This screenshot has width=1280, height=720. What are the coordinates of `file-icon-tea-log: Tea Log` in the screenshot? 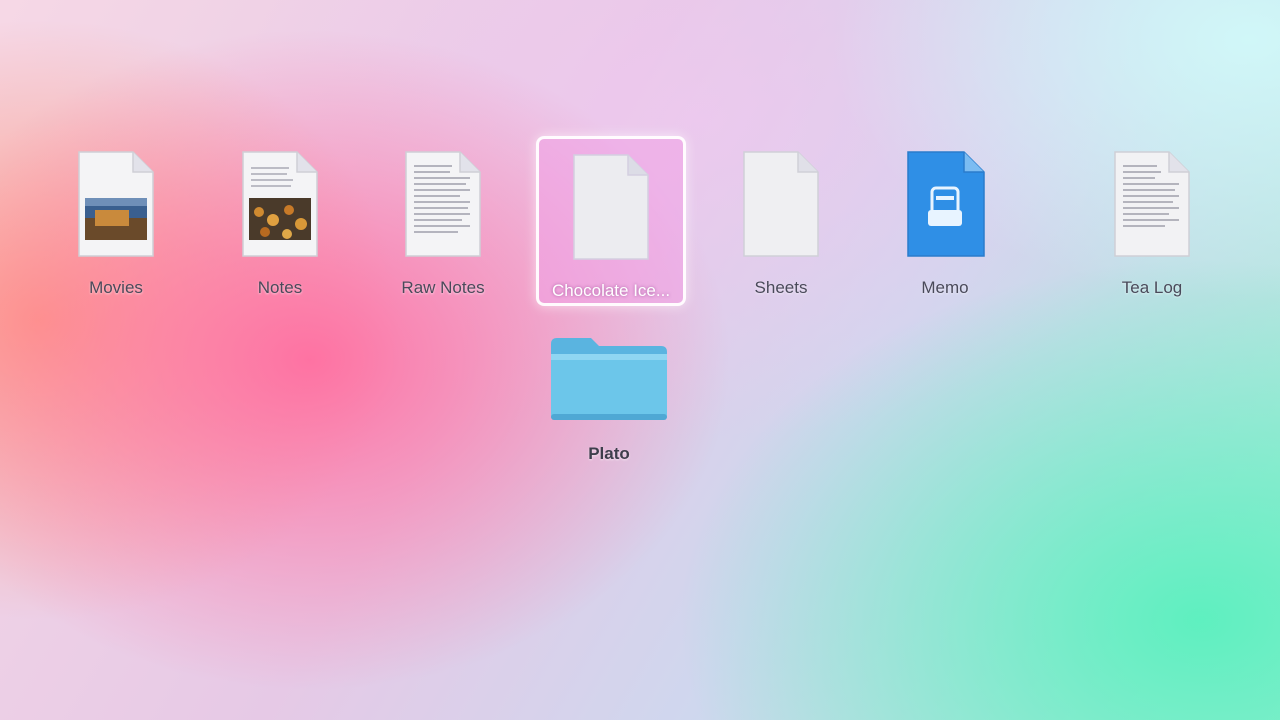 It's located at (1152, 221).